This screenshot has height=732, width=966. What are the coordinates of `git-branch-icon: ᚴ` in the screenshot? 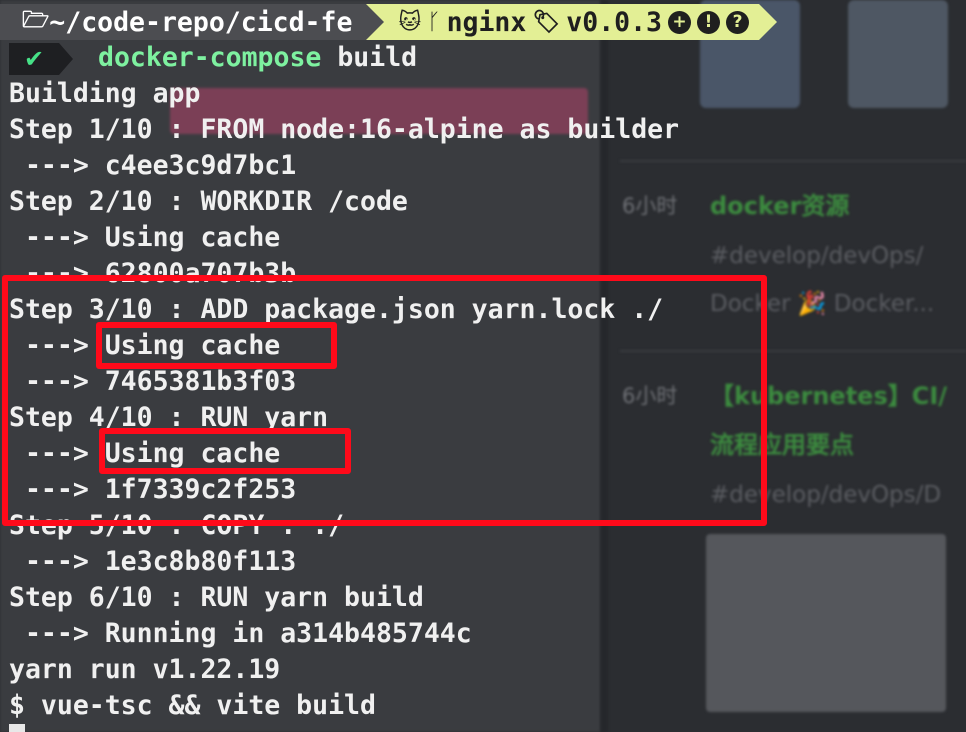 It's located at (434, 22).